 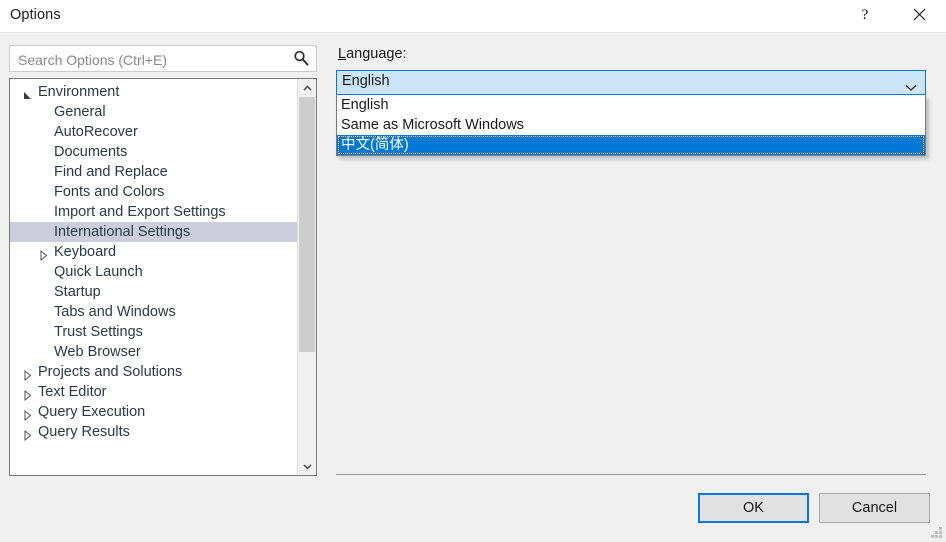 I want to click on footer-separator, so click(x=631, y=474).